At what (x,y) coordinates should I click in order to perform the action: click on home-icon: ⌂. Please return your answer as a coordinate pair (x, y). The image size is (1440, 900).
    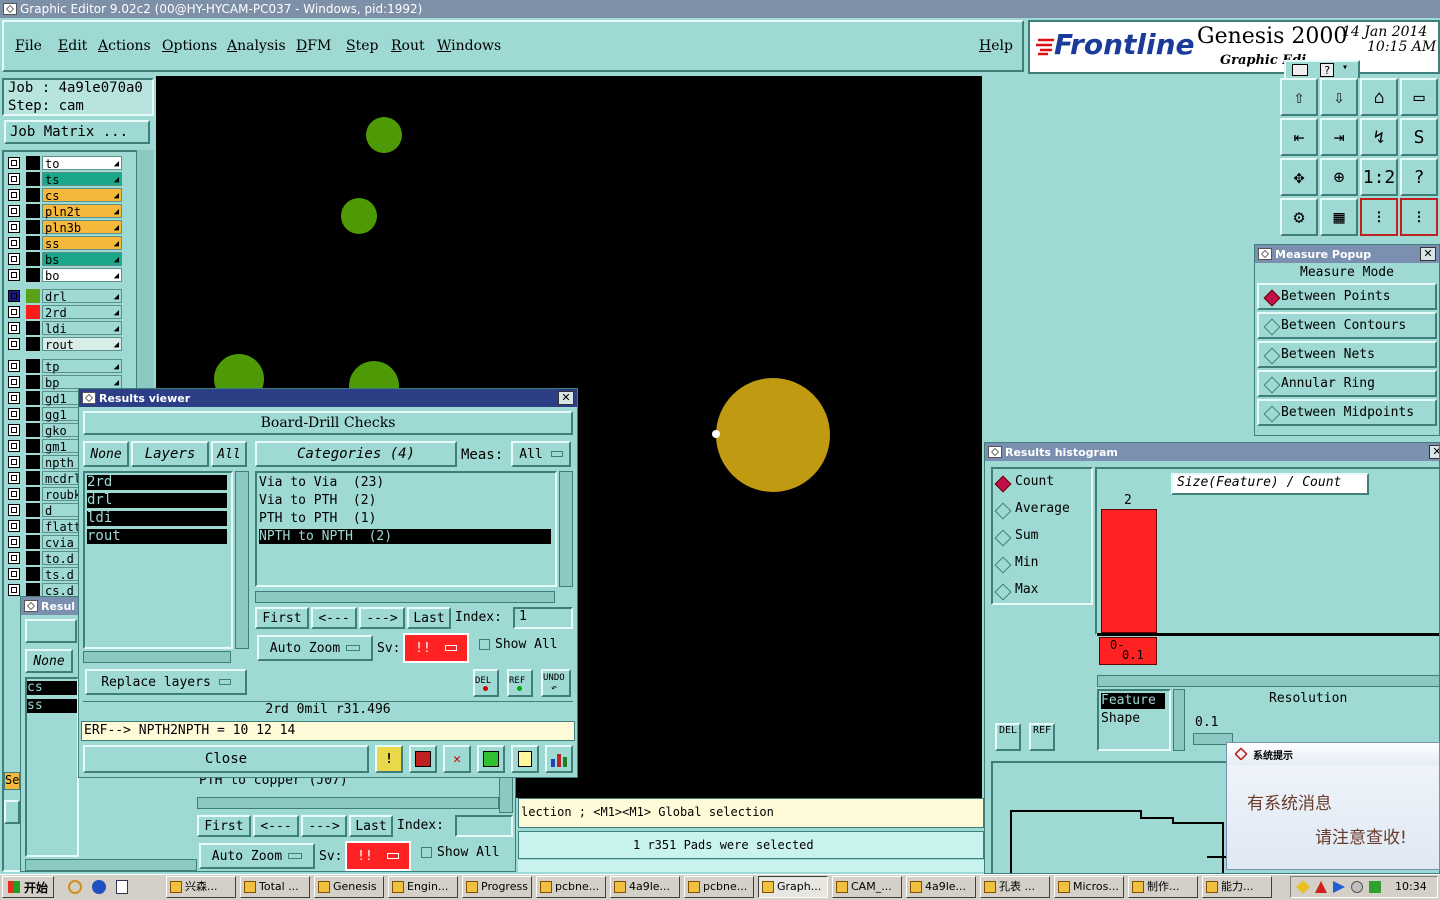
    Looking at the image, I should click on (1379, 97).